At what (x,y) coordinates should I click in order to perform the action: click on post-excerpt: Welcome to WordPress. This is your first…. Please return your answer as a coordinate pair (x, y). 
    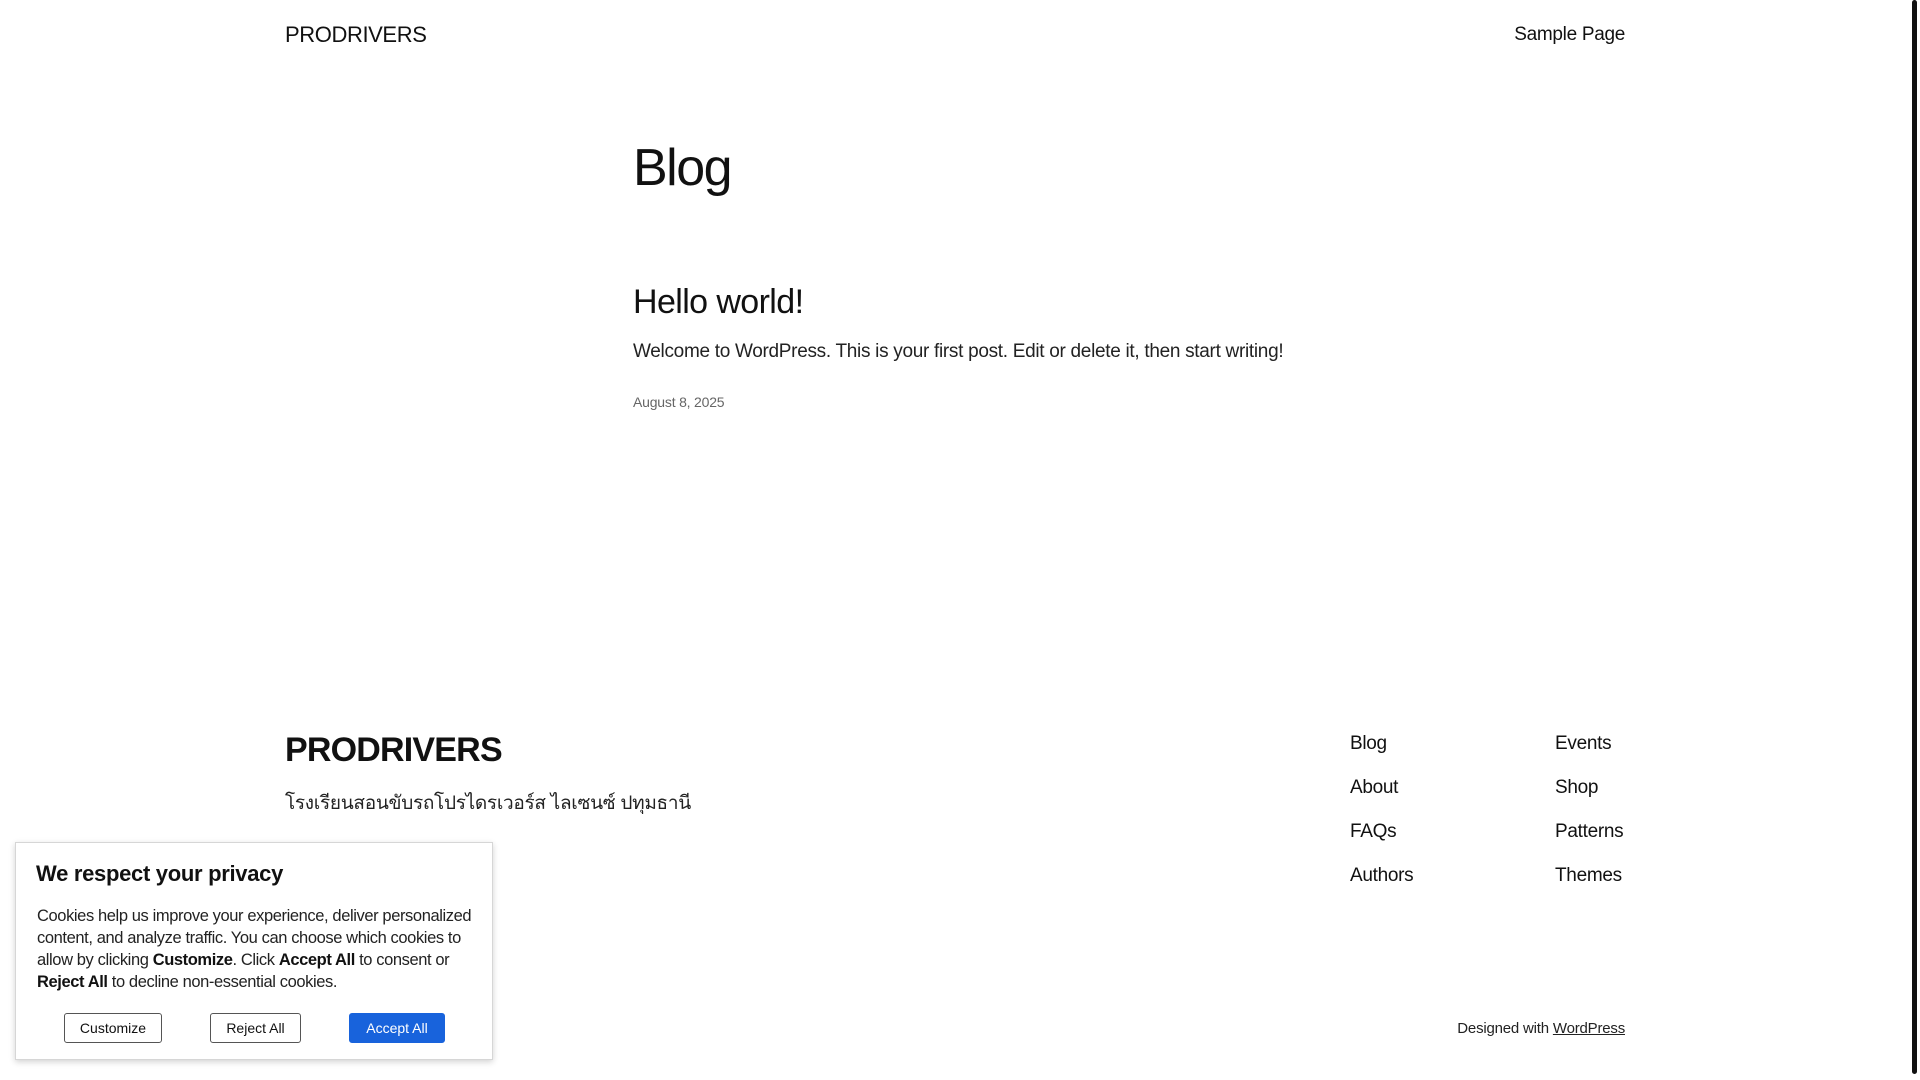
    Looking at the image, I should click on (958, 351).